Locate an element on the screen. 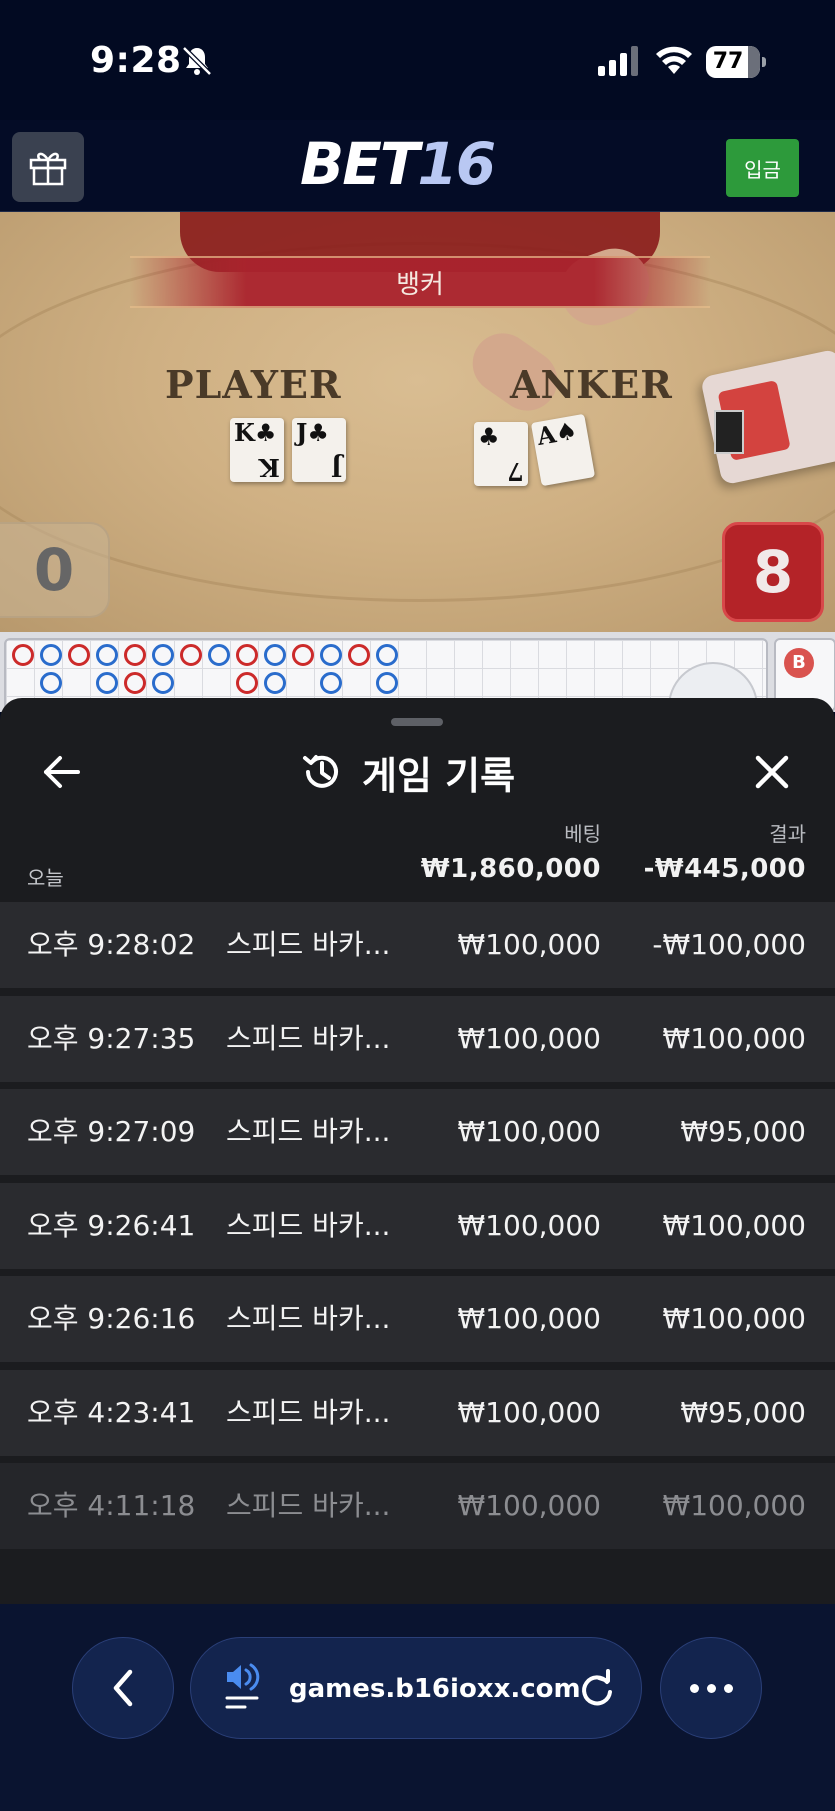  app-header: BET16 입금 is located at coordinates (417, 166).